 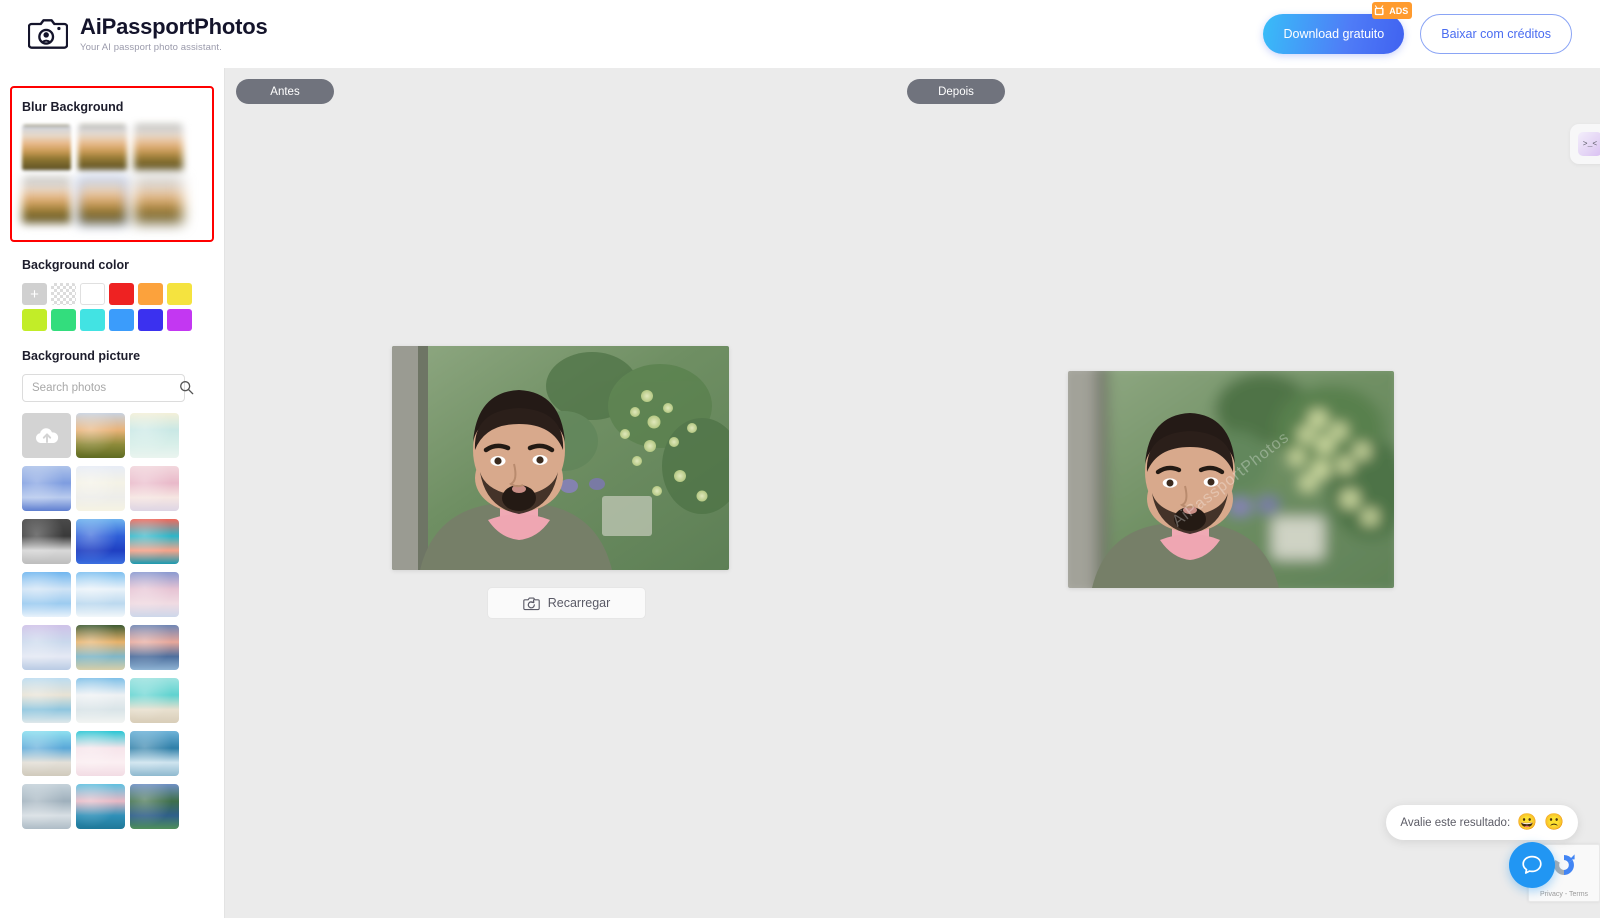 I want to click on cloud-upload-icon, so click(x=46, y=435).